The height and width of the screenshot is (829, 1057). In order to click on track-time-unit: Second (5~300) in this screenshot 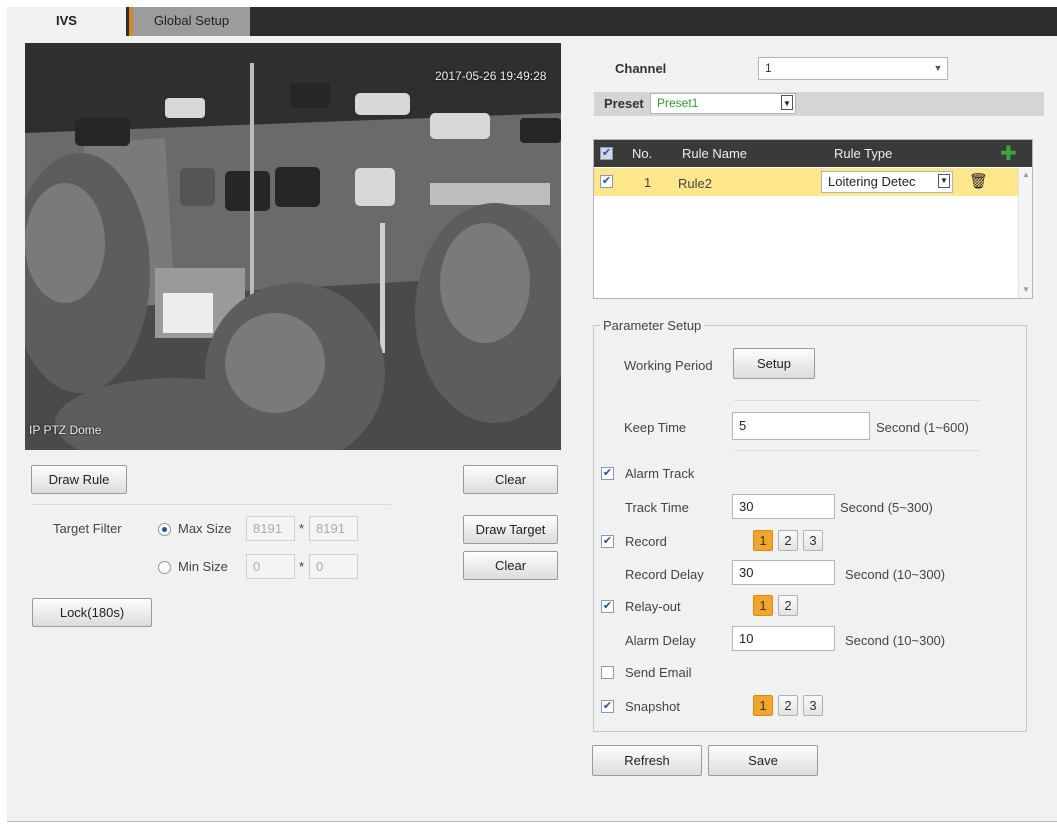, I will do `click(886, 507)`.